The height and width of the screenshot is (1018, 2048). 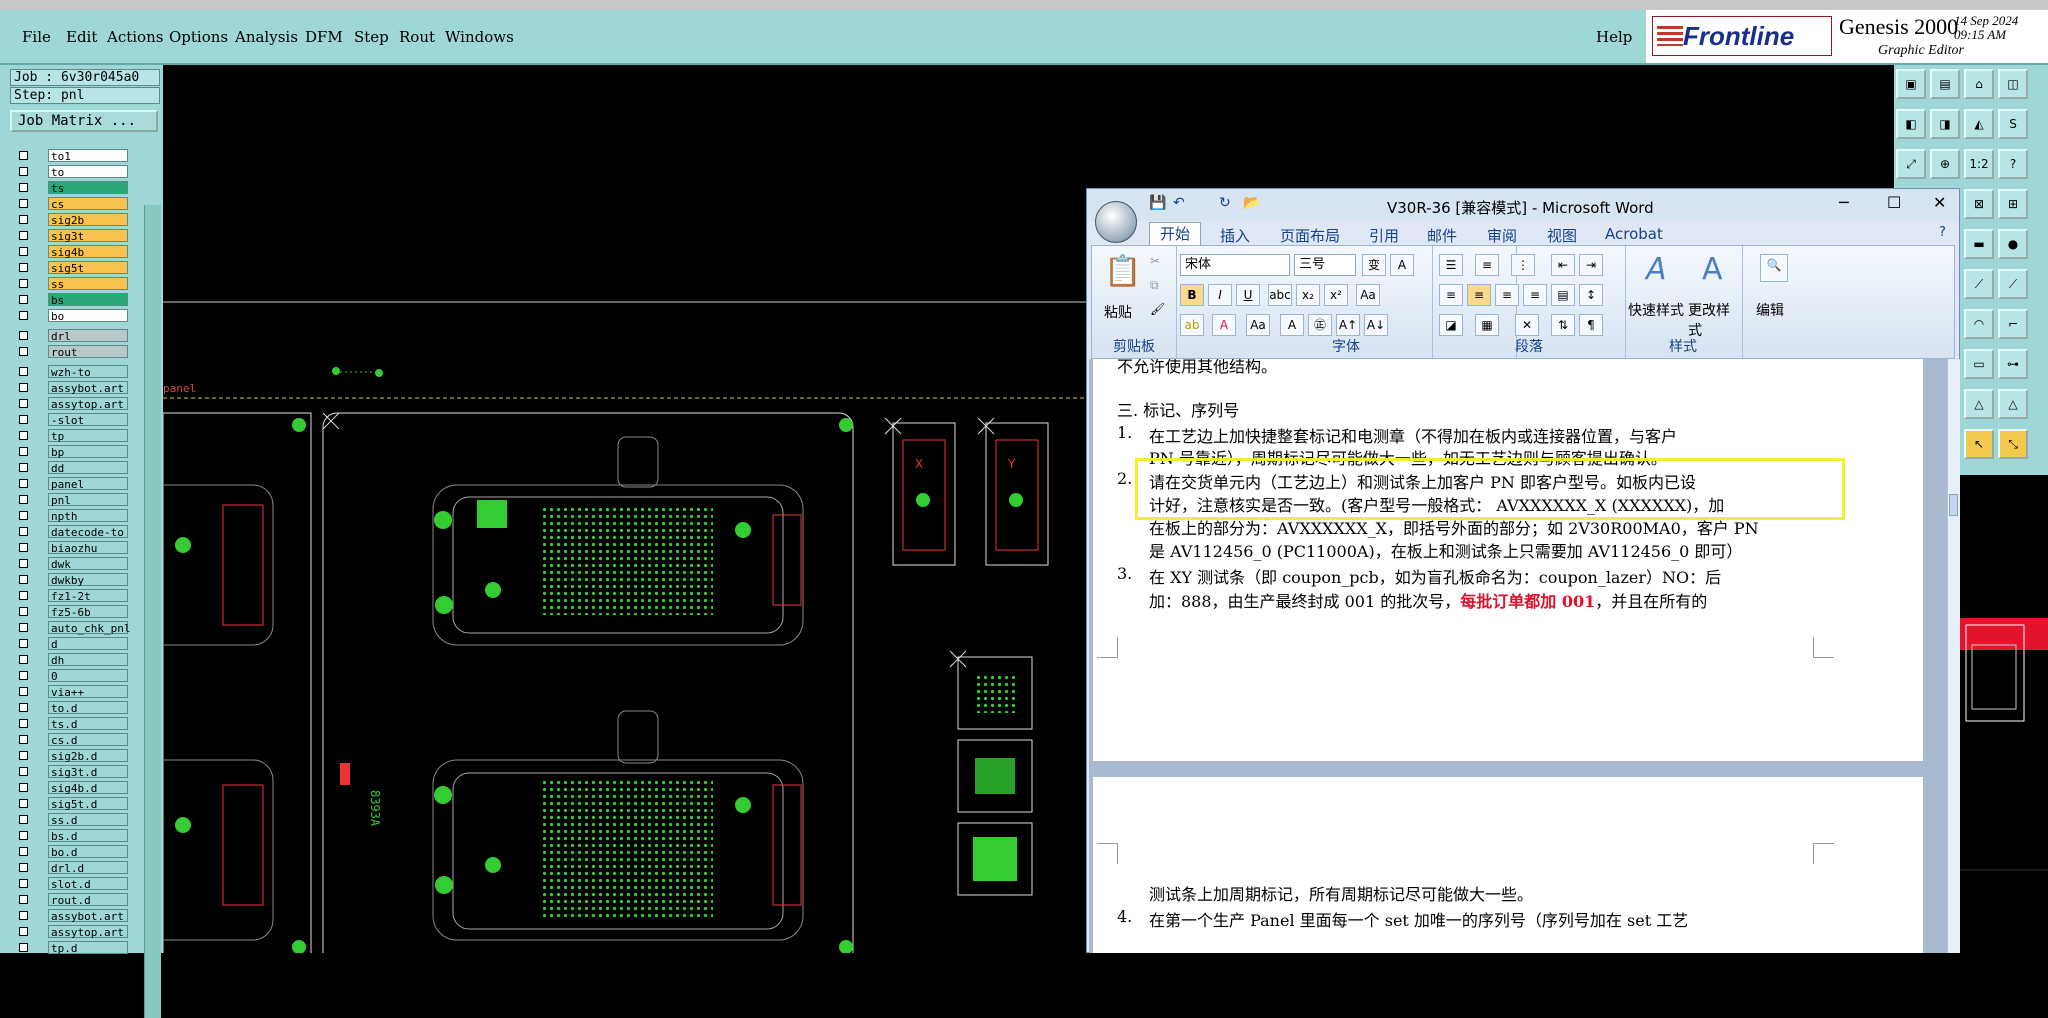 What do you see at coordinates (1563, 265) in the screenshot?
I see `decrease-indent-icon: ⇤` at bounding box center [1563, 265].